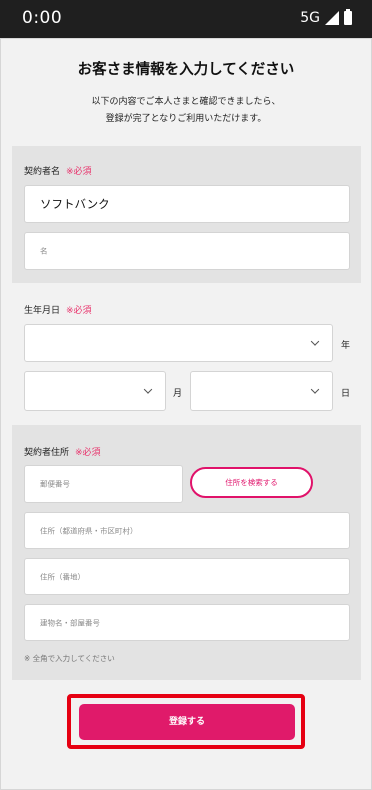  What do you see at coordinates (44, 251) in the screenshot?
I see `given-name-placeholder: 名` at bounding box center [44, 251].